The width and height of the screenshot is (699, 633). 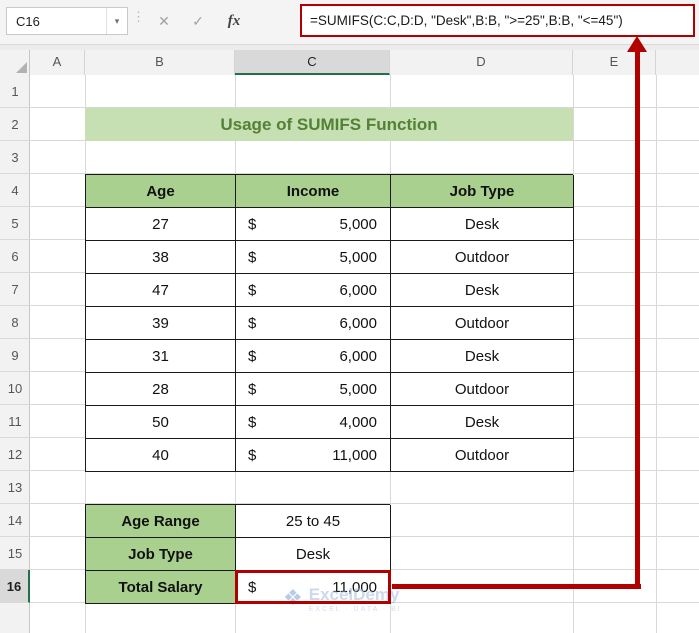 What do you see at coordinates (15, 322) in the screenshot?
I see `row-header-8: 8` at bounding box center [15, 322].